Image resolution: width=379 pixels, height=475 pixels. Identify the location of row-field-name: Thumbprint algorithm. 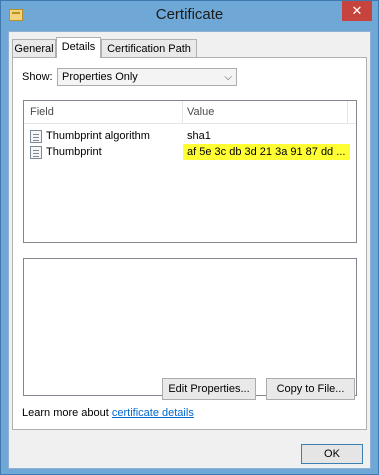
(98, 136).